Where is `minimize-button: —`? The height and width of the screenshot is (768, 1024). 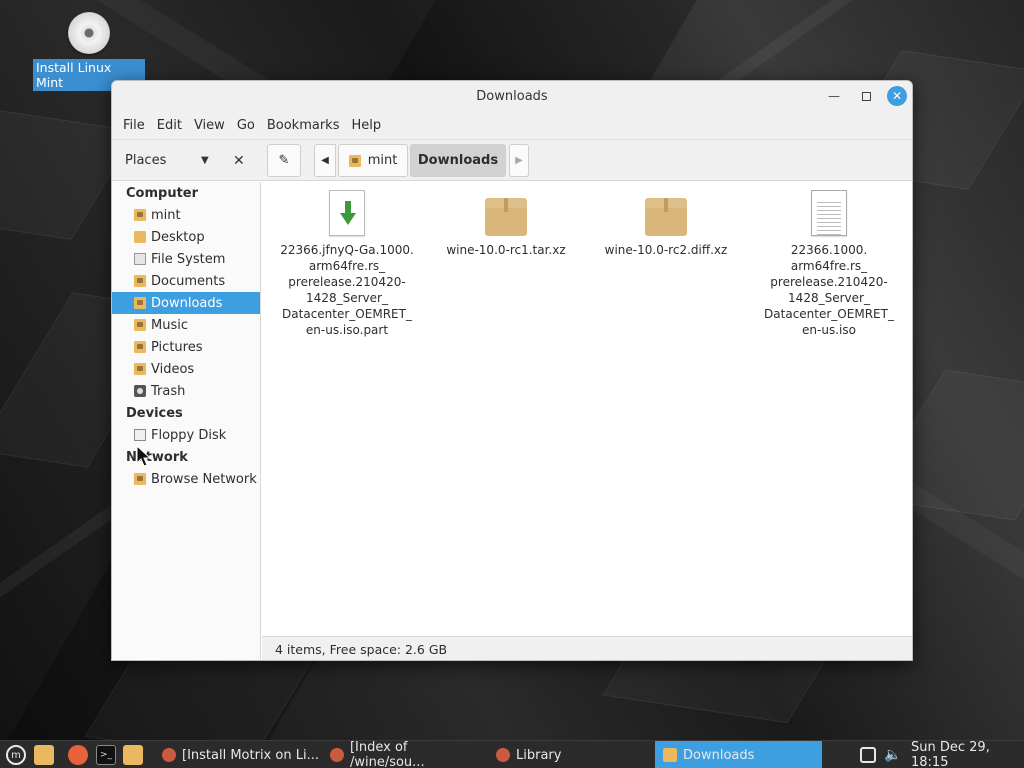 minimize-button: — is located at coordinates (834, 96).